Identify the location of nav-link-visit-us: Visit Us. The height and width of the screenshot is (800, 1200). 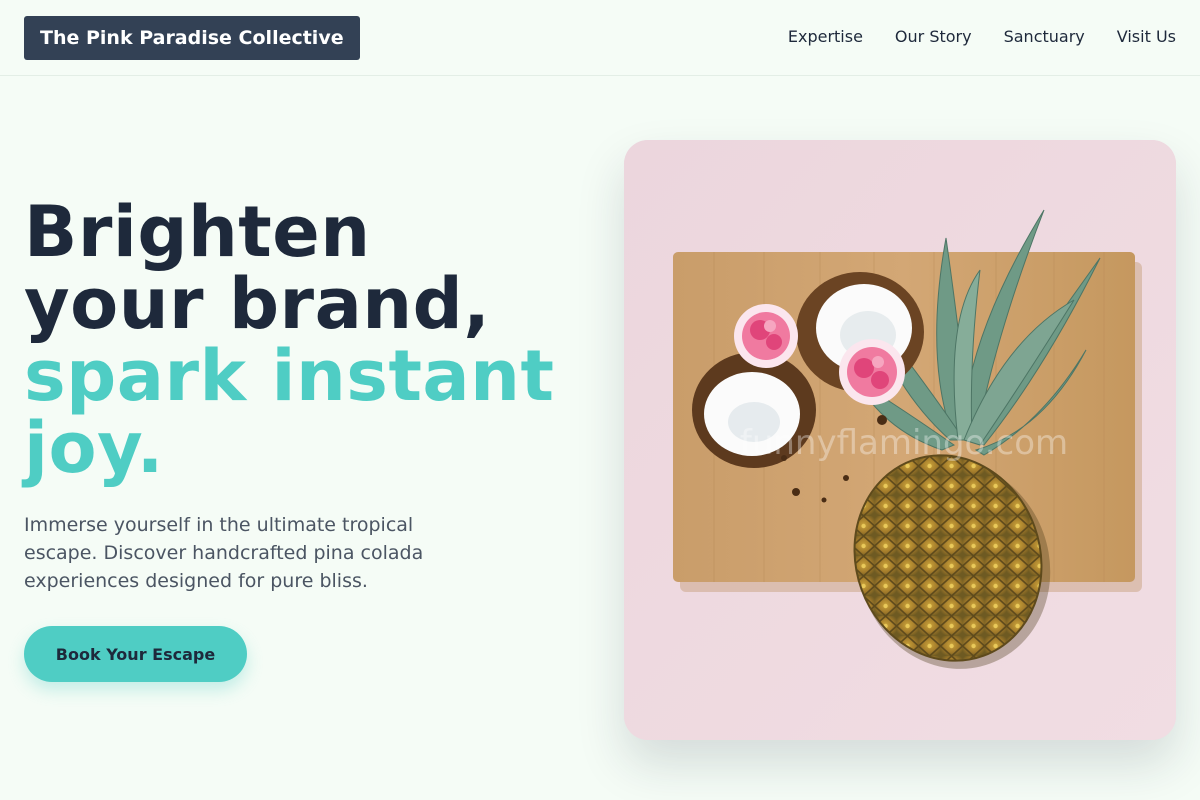
(1146, 37).